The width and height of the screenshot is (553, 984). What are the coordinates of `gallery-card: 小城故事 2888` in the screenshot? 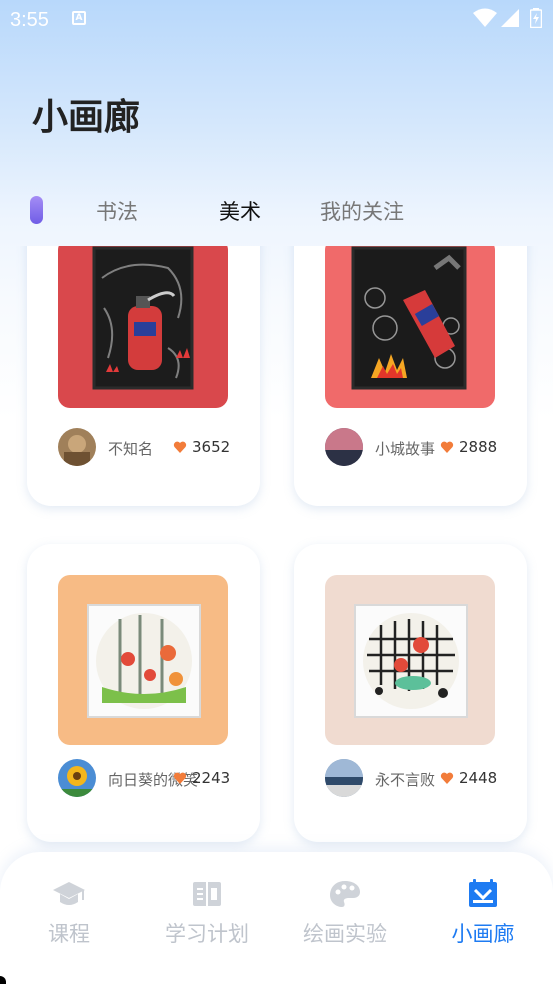 It's located at (410, 376).